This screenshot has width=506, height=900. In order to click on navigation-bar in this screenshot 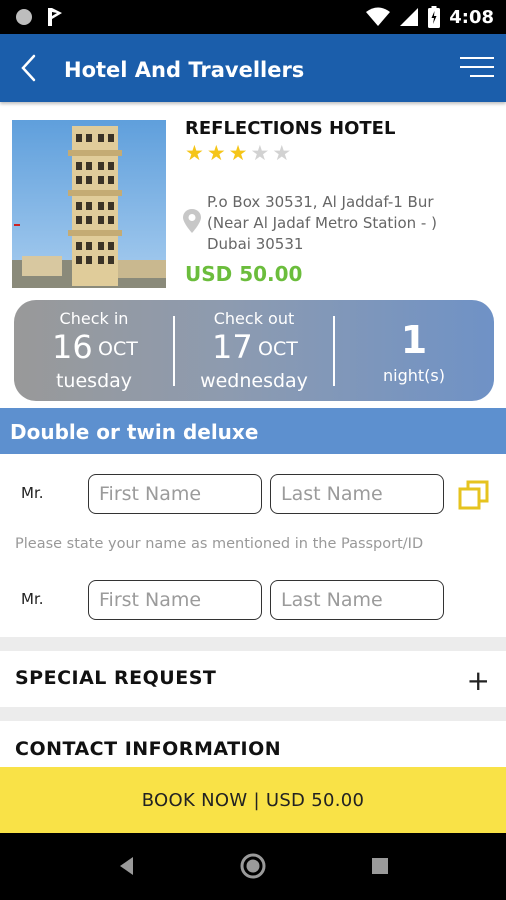, I will do `click(253, 866)`.